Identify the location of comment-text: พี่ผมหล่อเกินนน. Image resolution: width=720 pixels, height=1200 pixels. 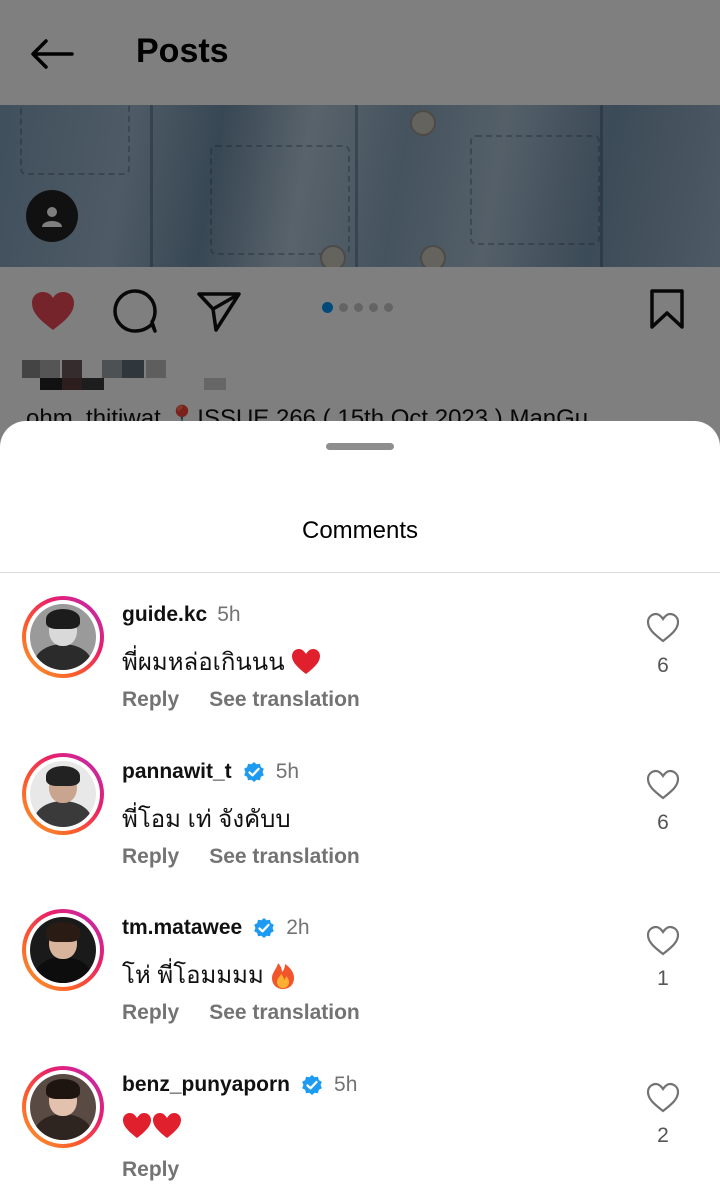
(221, 661).